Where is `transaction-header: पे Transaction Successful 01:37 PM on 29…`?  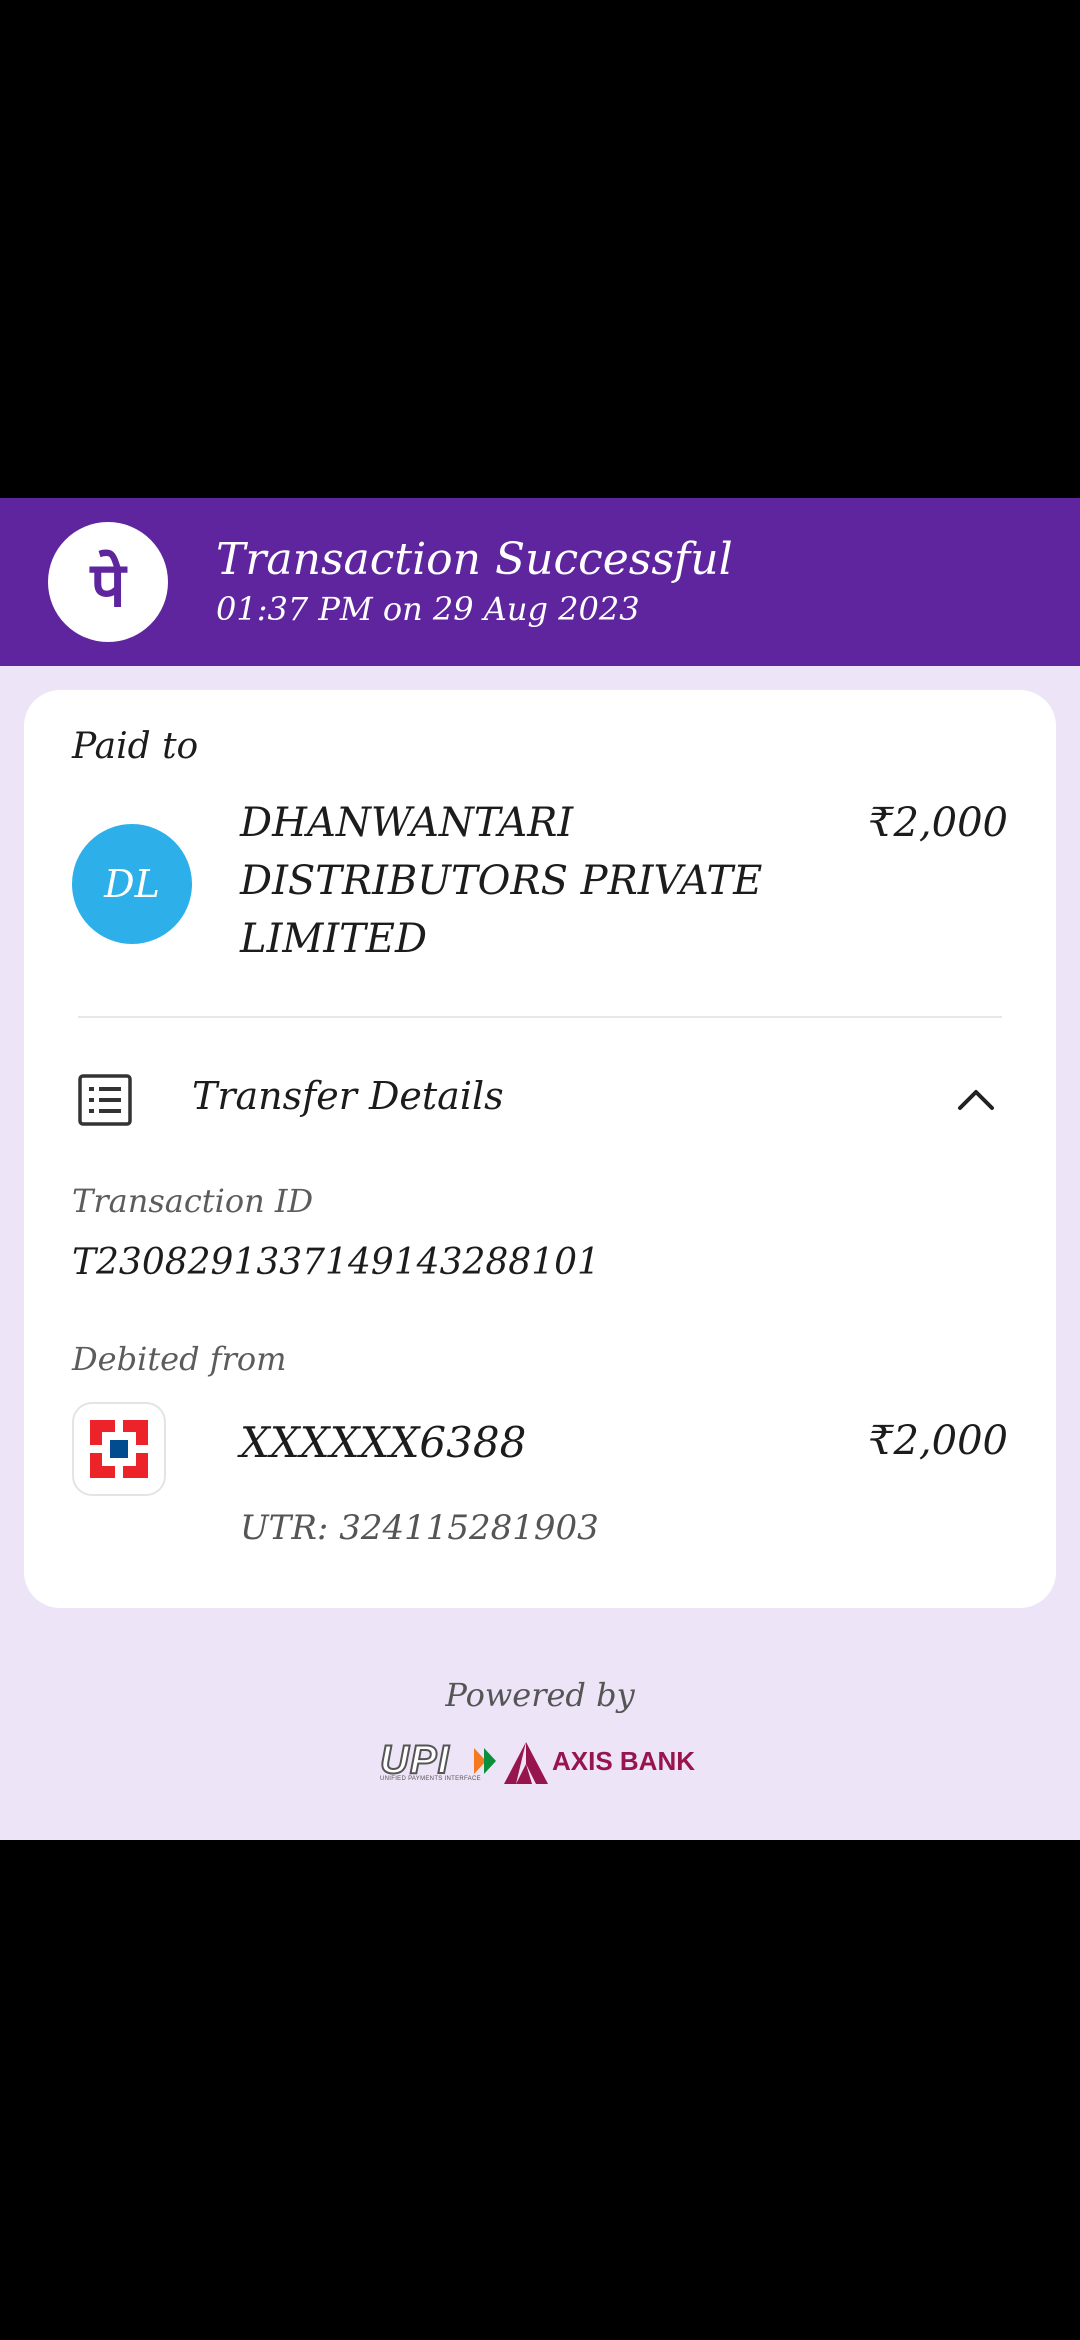 transaction-header: पे Transaction Successful 01:37 PM on 29… is located at coordinates (540, 582).